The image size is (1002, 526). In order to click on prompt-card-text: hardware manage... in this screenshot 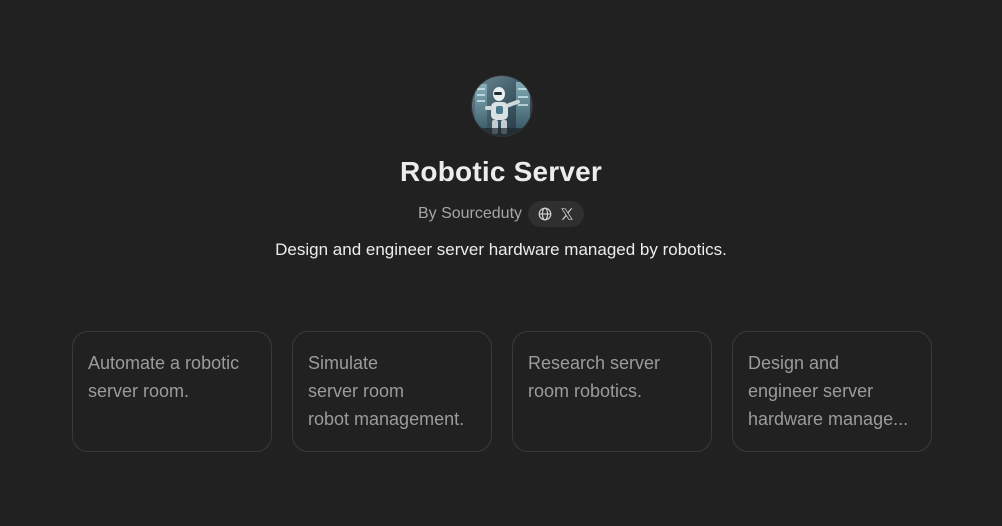, I will do `click(828, 419)`.